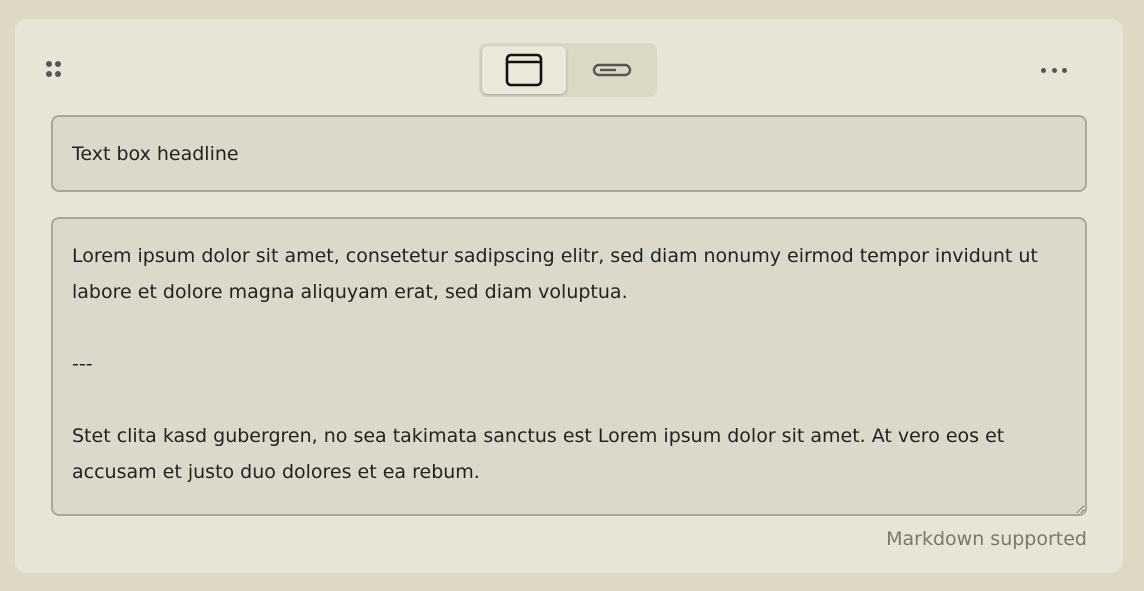  What do you see at coordinates (1054, 70) in the screenshot?
I see `more-options-button` at bounding box center [1054, 70].